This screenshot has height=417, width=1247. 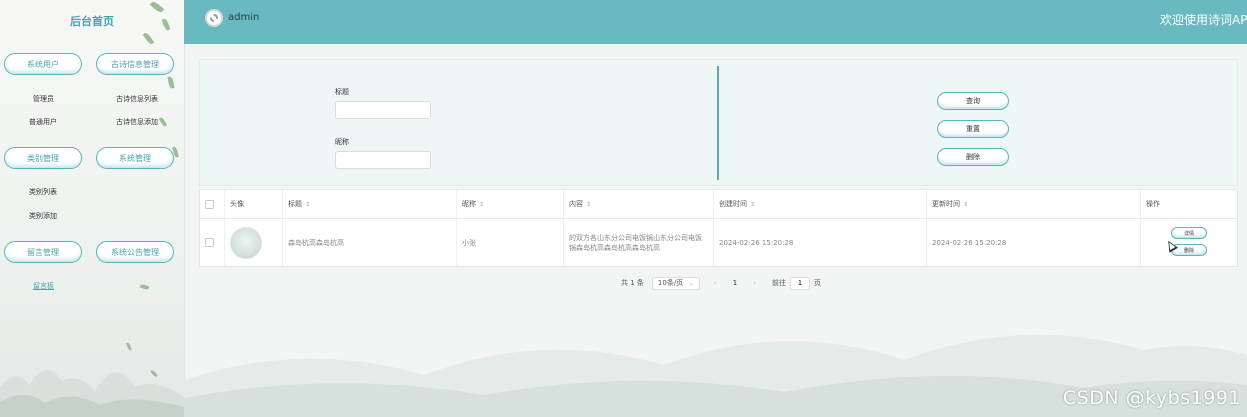 What do you see at coordinates (135, 252) in the screenshot?
I see `sidebar-group-announcement: 系统公告管理` at bounding box center [135, 252].